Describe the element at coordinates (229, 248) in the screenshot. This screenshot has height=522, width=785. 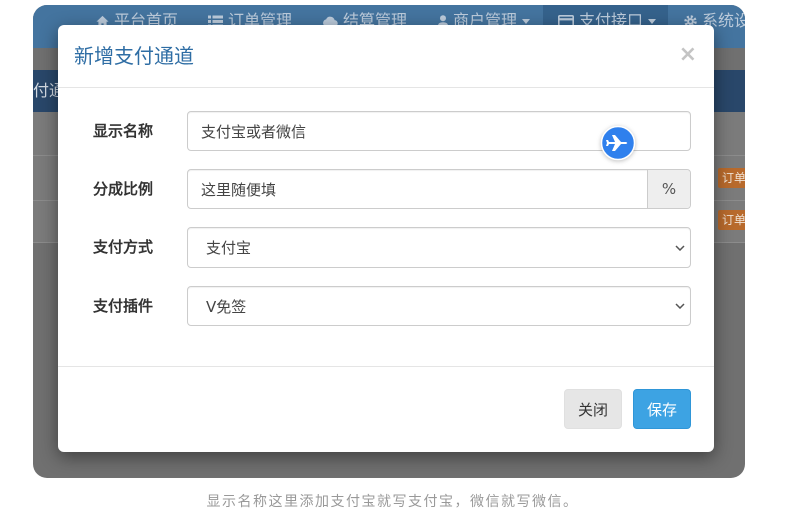
I see `pay-method-selected-value: 支付宝` at that location.